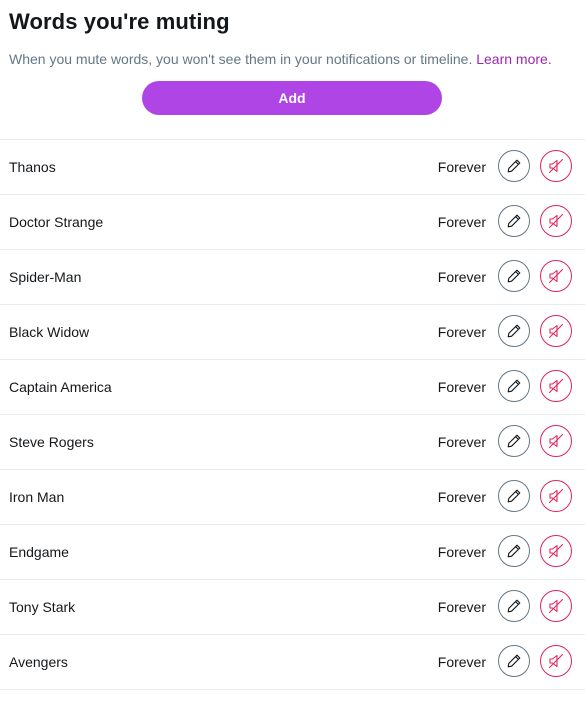  Describe the element at coordinates (39, 552) in the screenshot. I see `muted-word-label: Endgame` at that location.